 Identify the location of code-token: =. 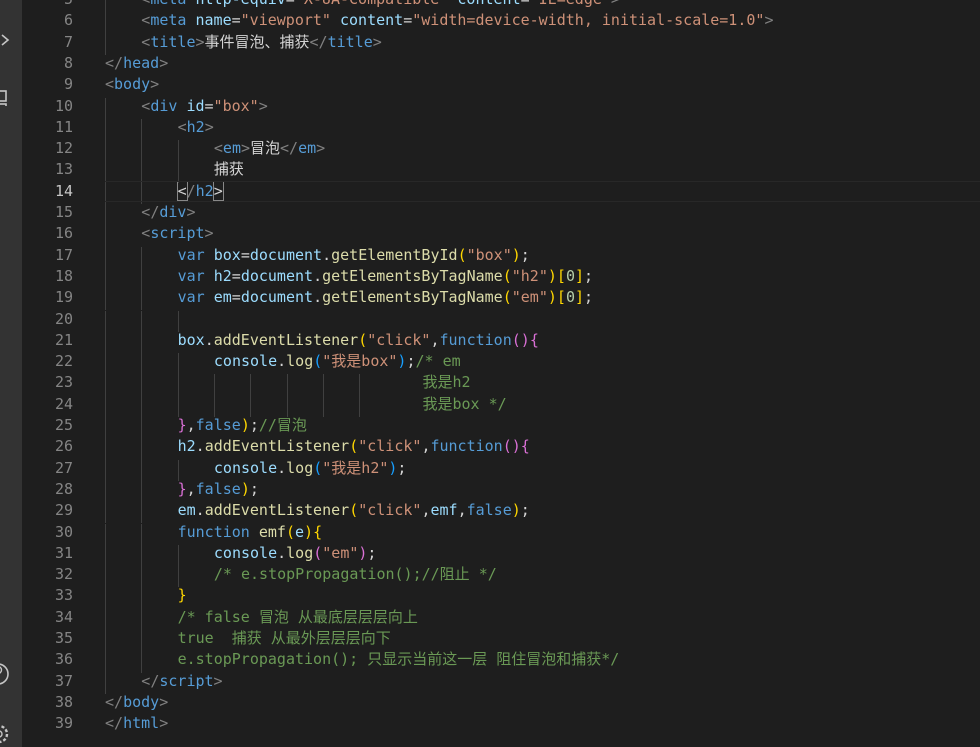
(209, 105).